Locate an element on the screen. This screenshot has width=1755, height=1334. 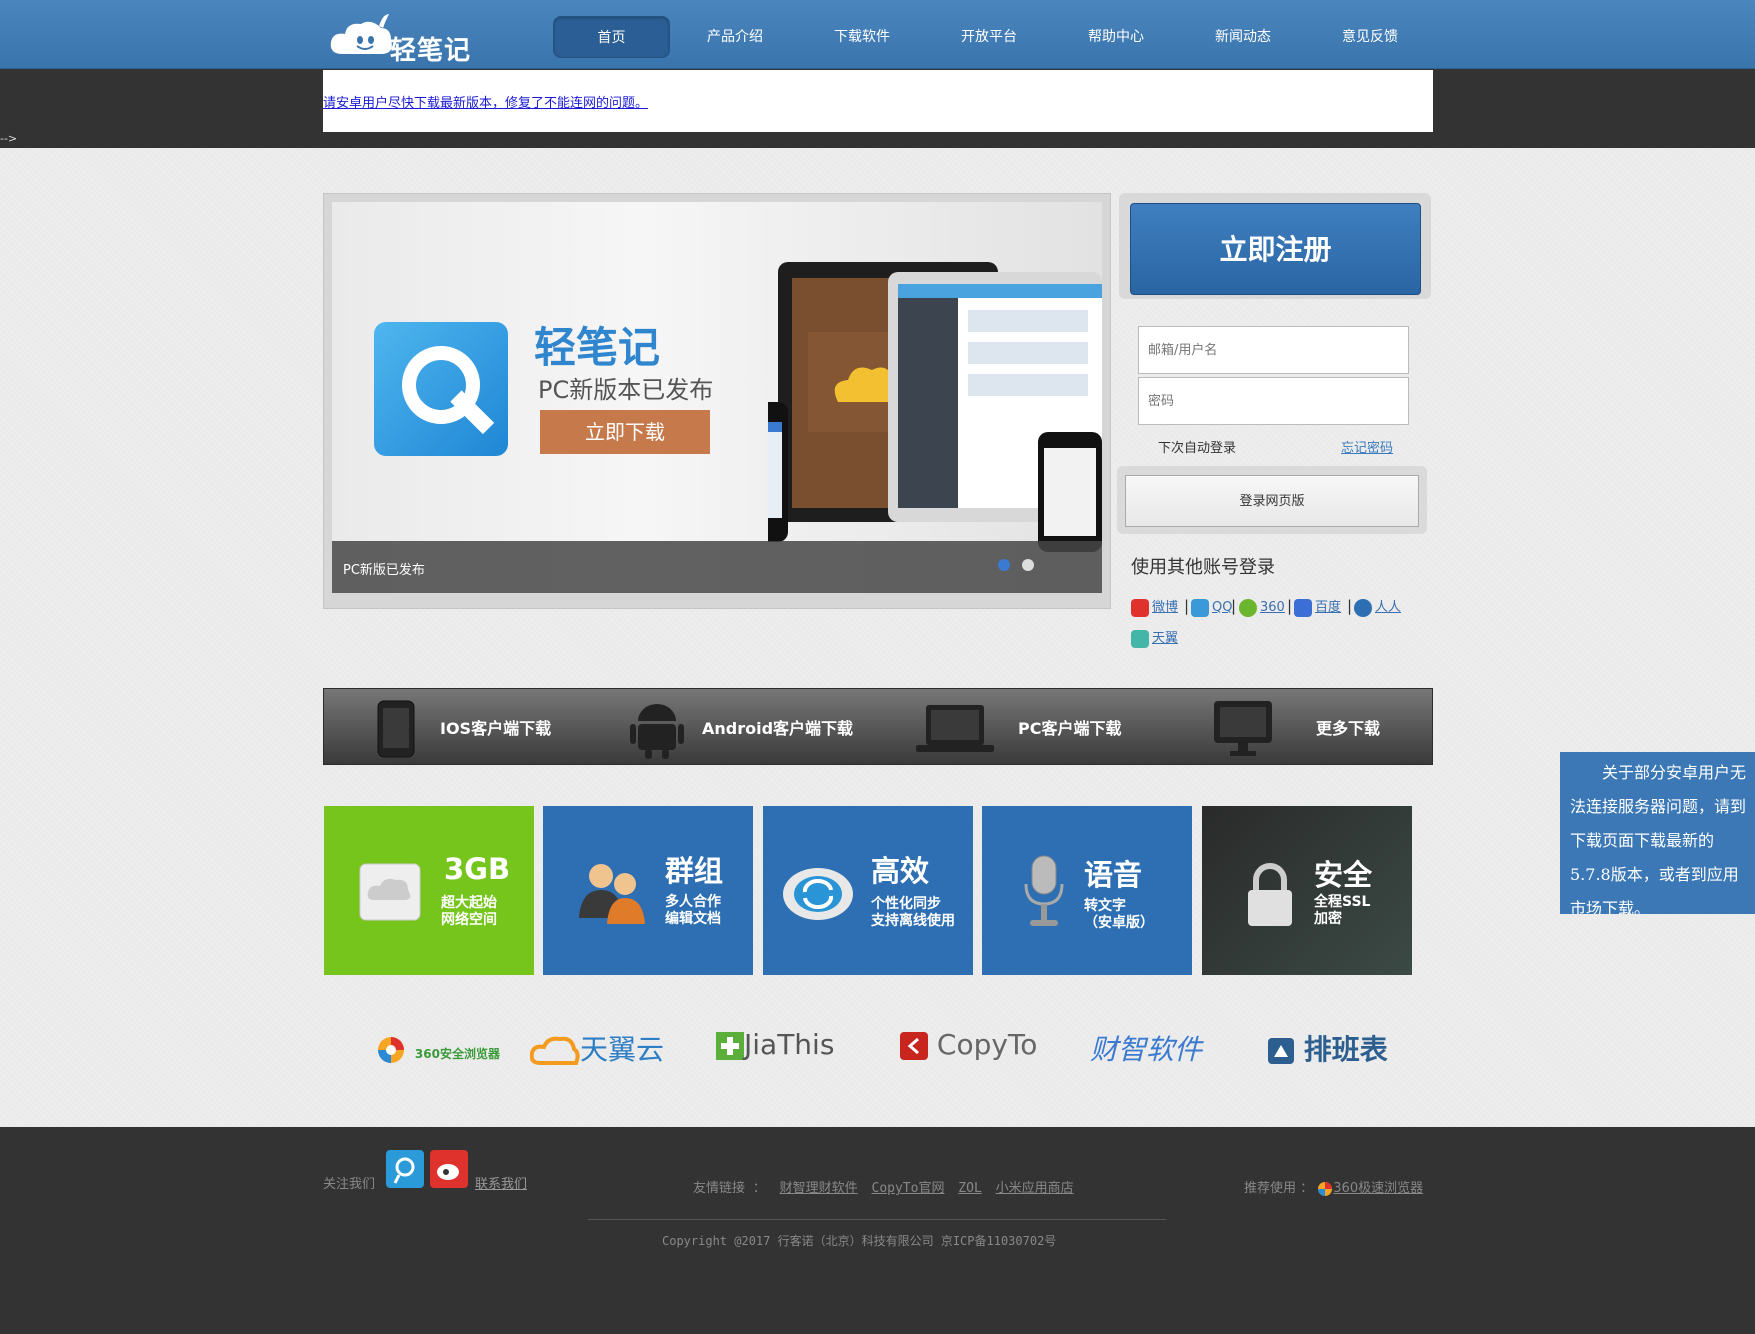
group-icon is located at coordinates (612, 894).